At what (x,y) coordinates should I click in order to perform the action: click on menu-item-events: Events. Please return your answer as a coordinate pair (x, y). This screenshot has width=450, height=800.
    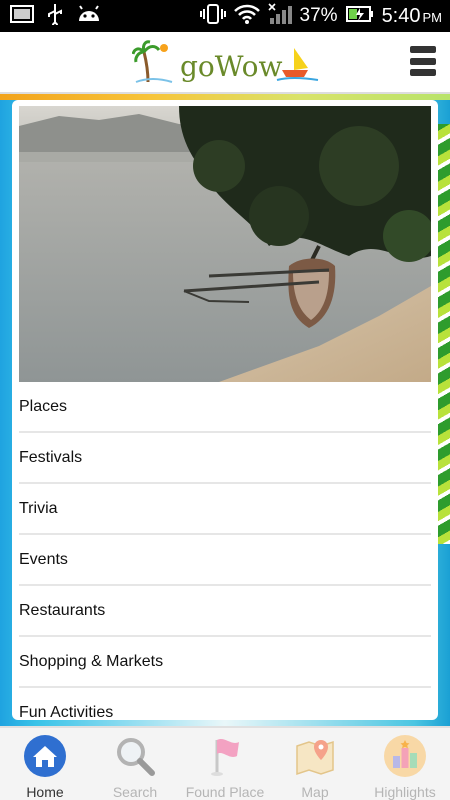
    Looking at the image, I should click on (225, 560).